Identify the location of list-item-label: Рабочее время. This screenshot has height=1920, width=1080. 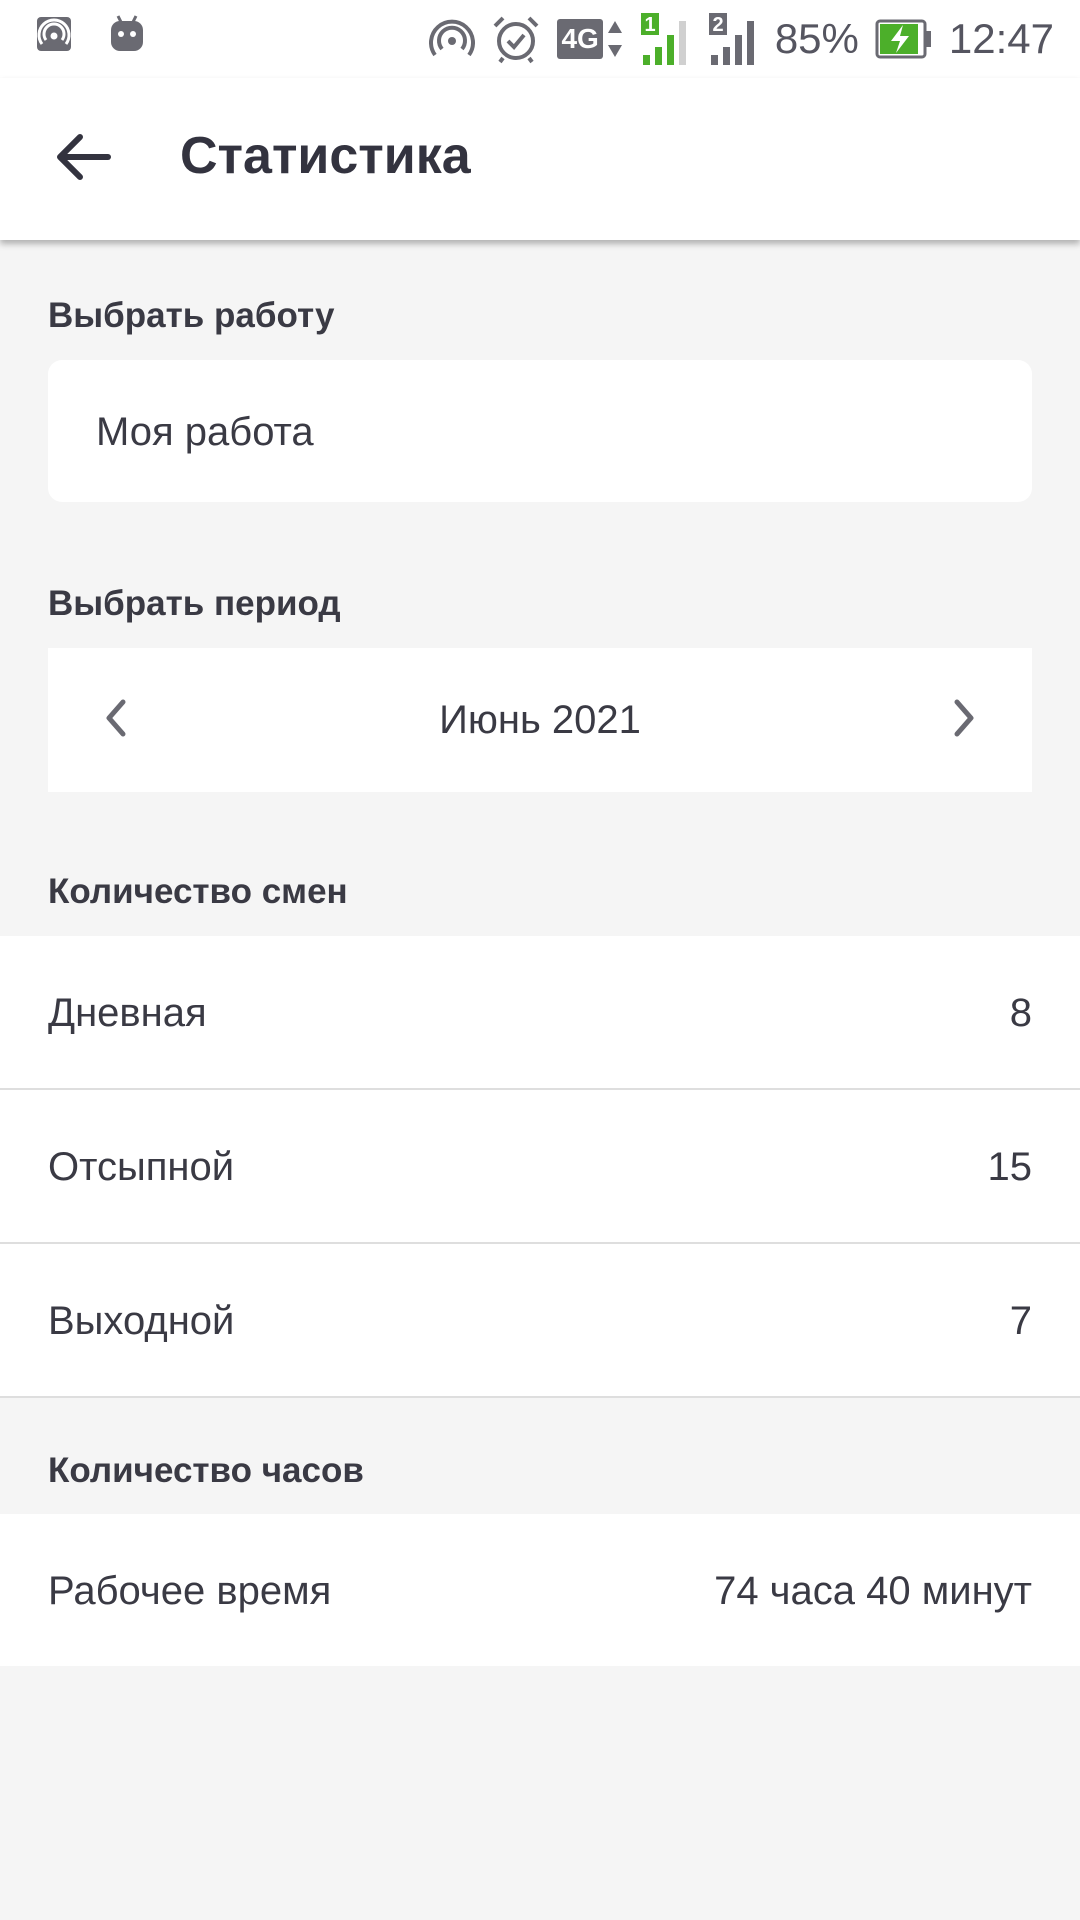
(190, 1591).